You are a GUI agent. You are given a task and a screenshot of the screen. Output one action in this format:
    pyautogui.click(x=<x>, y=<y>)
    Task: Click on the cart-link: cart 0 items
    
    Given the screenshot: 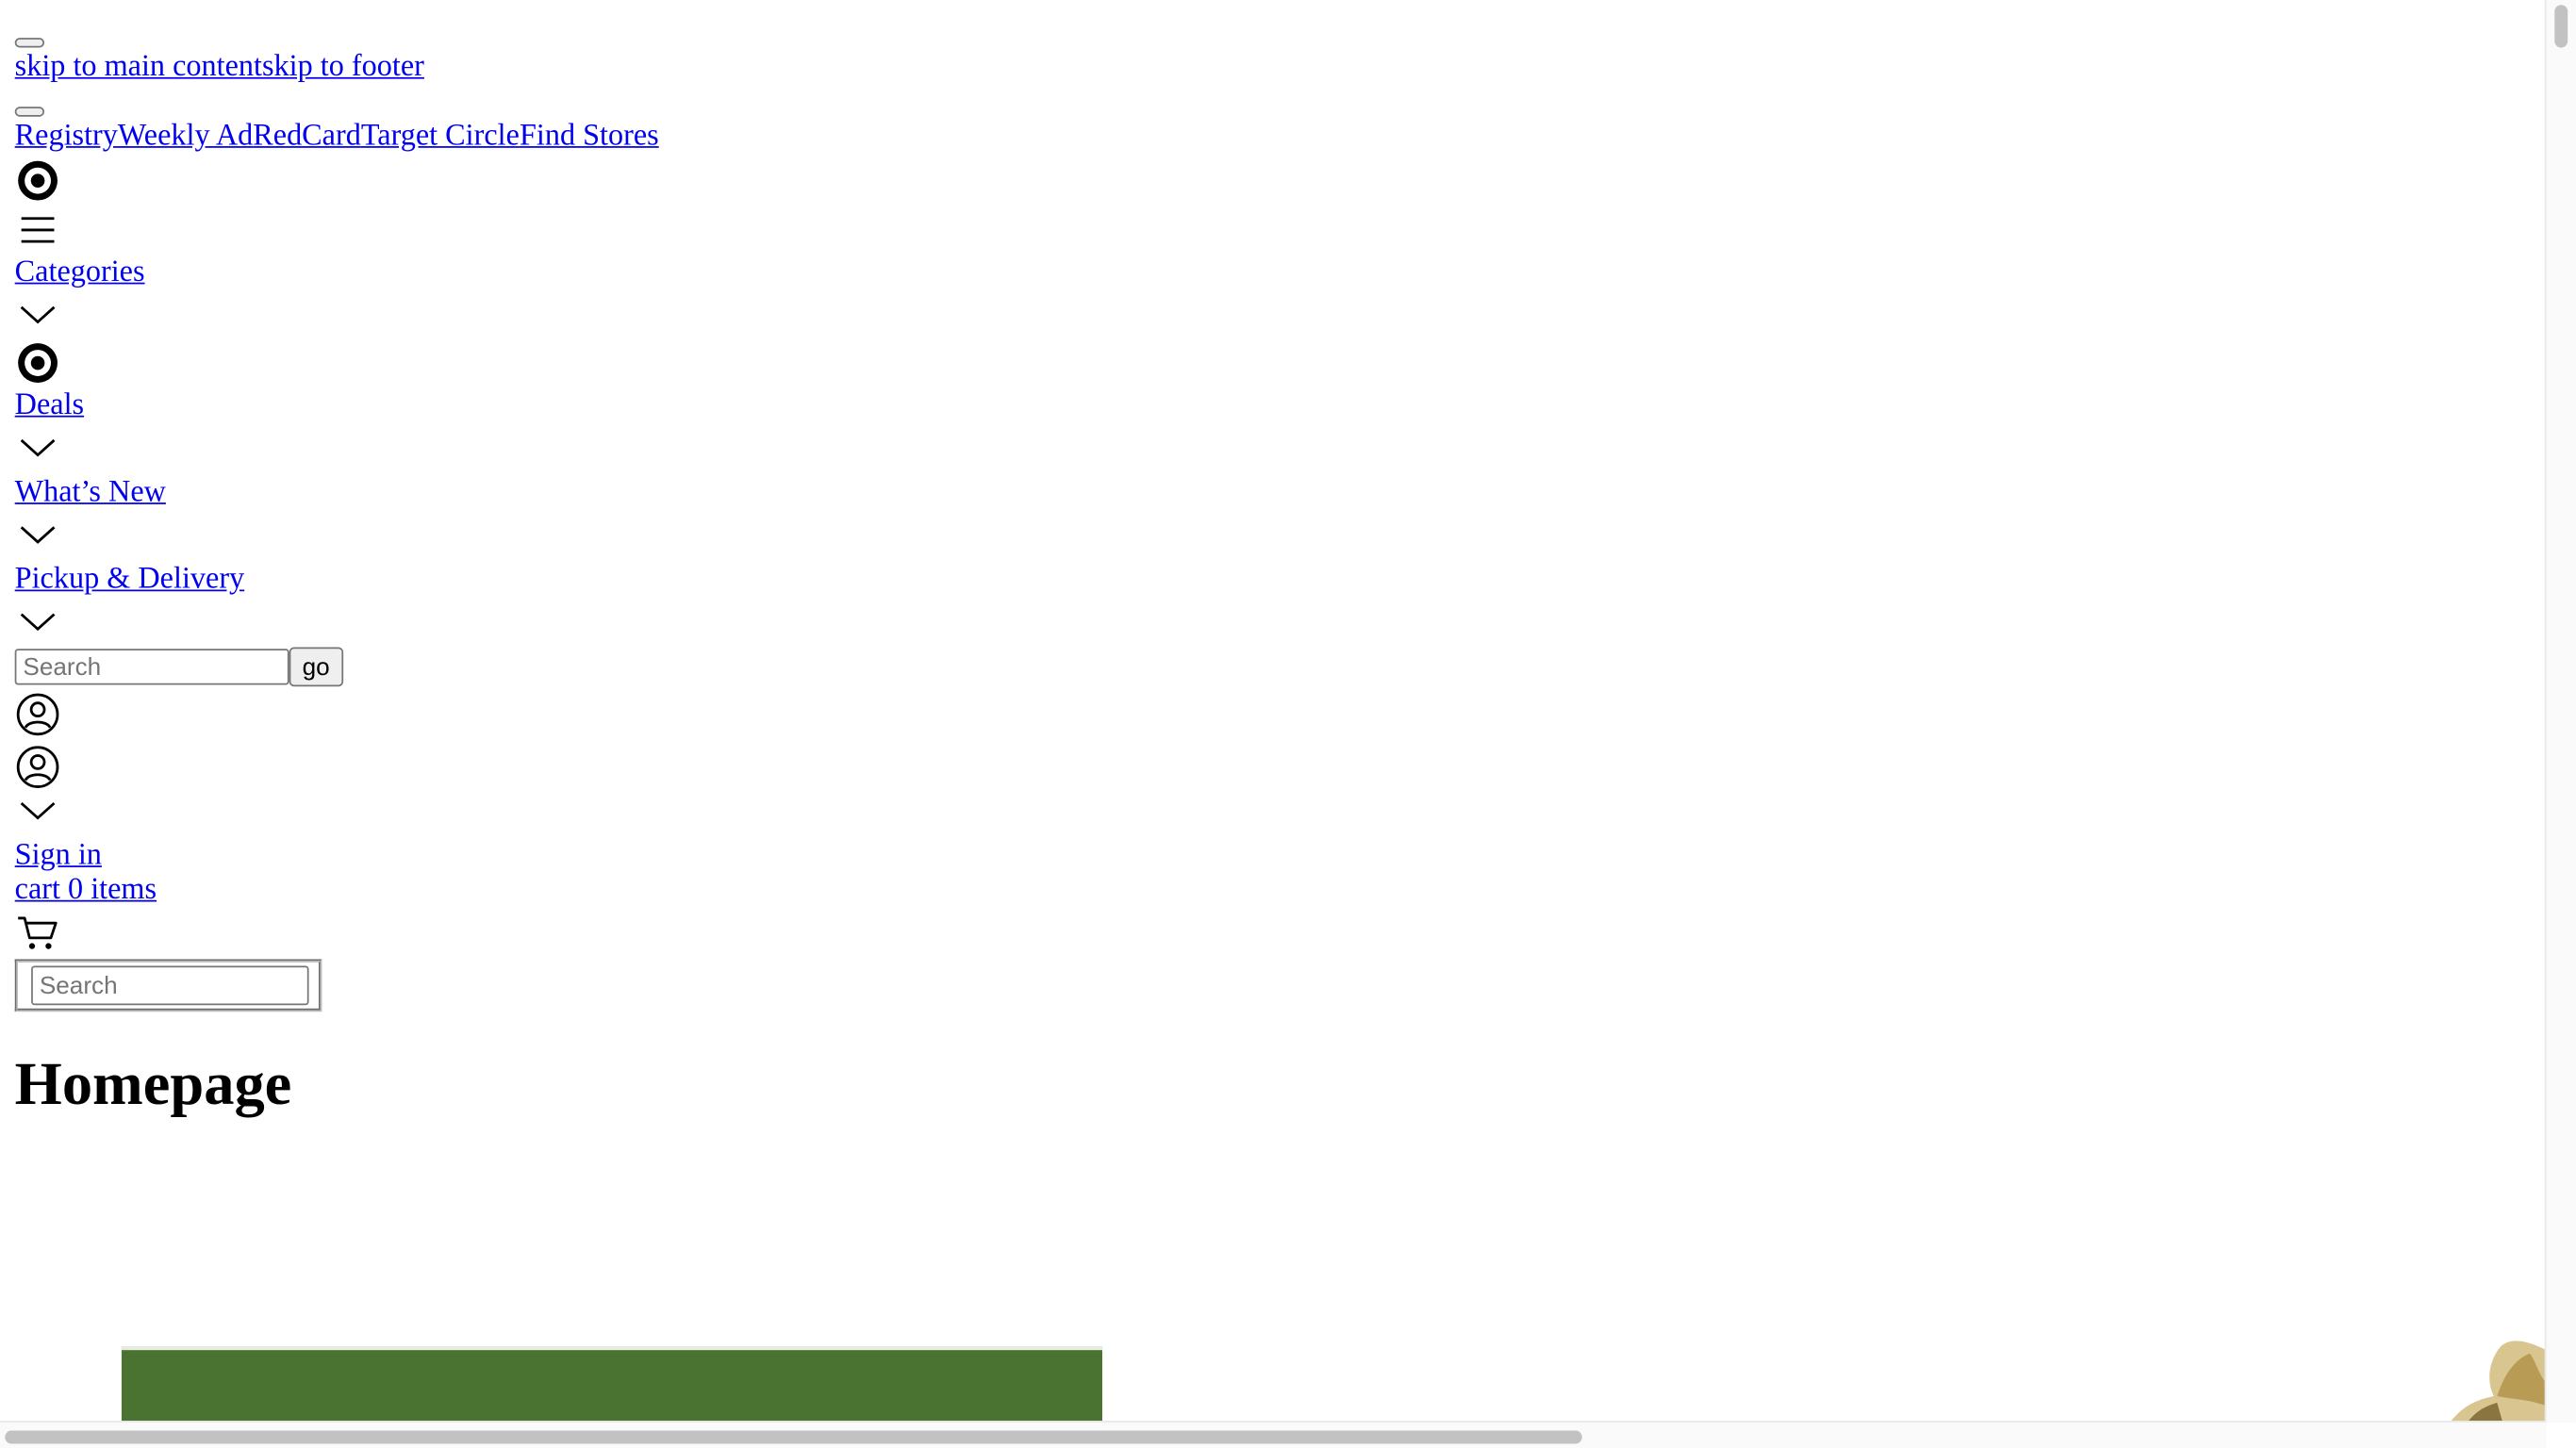 What is the action you would take?
    pyautogui.click(x=86, y=890)
    